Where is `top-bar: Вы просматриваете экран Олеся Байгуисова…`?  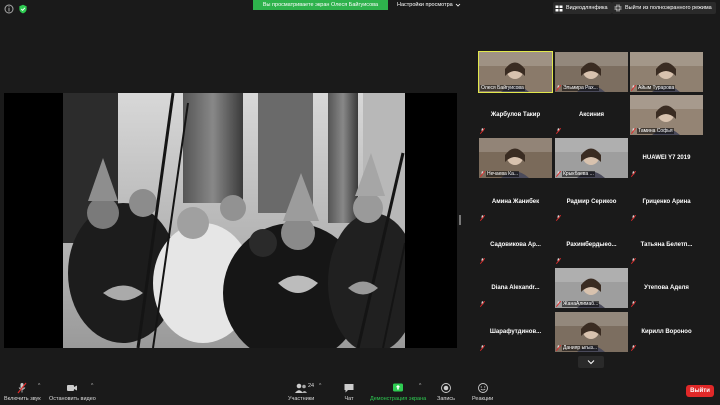 top-bar: Вы просматриваете экран Олеся Байгуисова… is located at coordinates (360, 9).